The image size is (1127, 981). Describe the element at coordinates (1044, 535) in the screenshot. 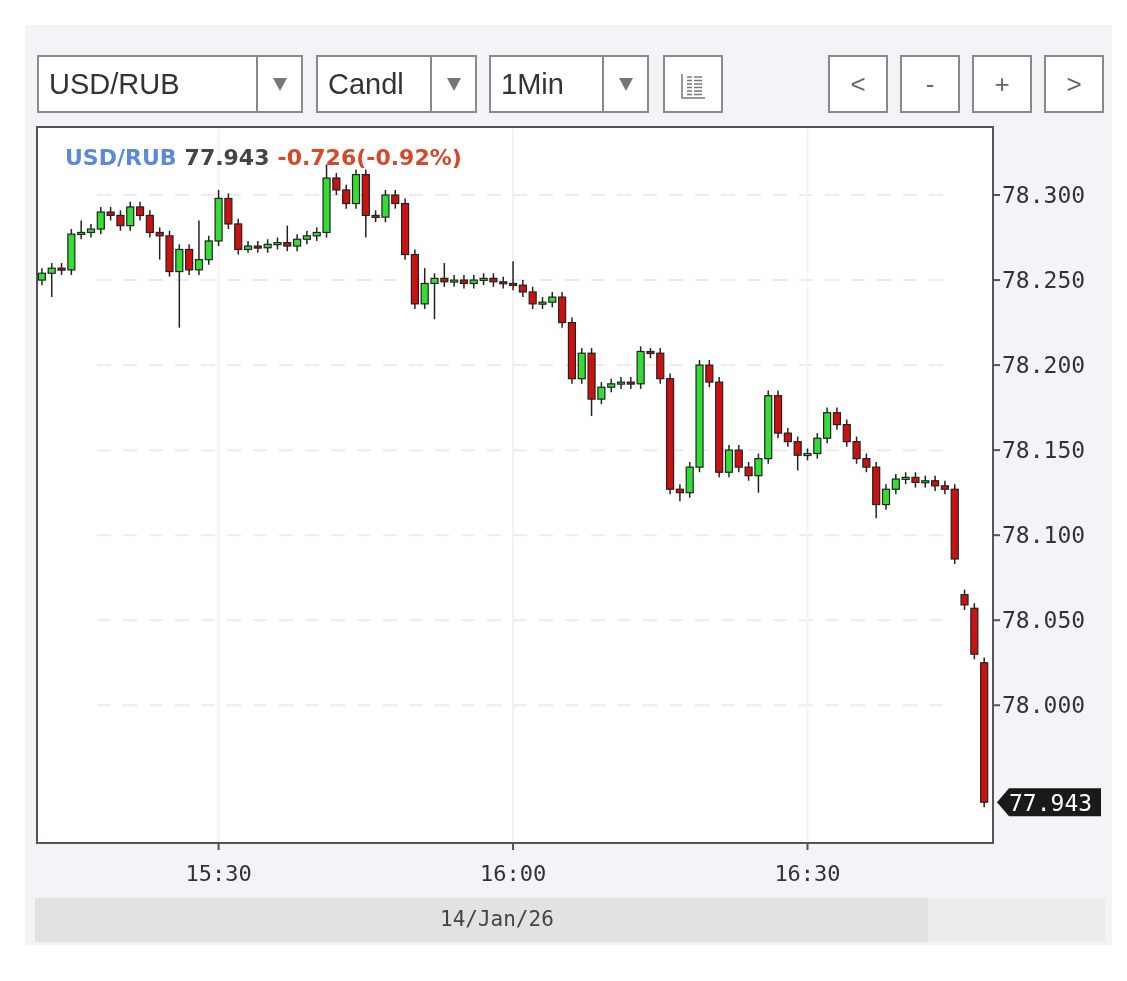

I see `axis-label: 78.100` at that location.